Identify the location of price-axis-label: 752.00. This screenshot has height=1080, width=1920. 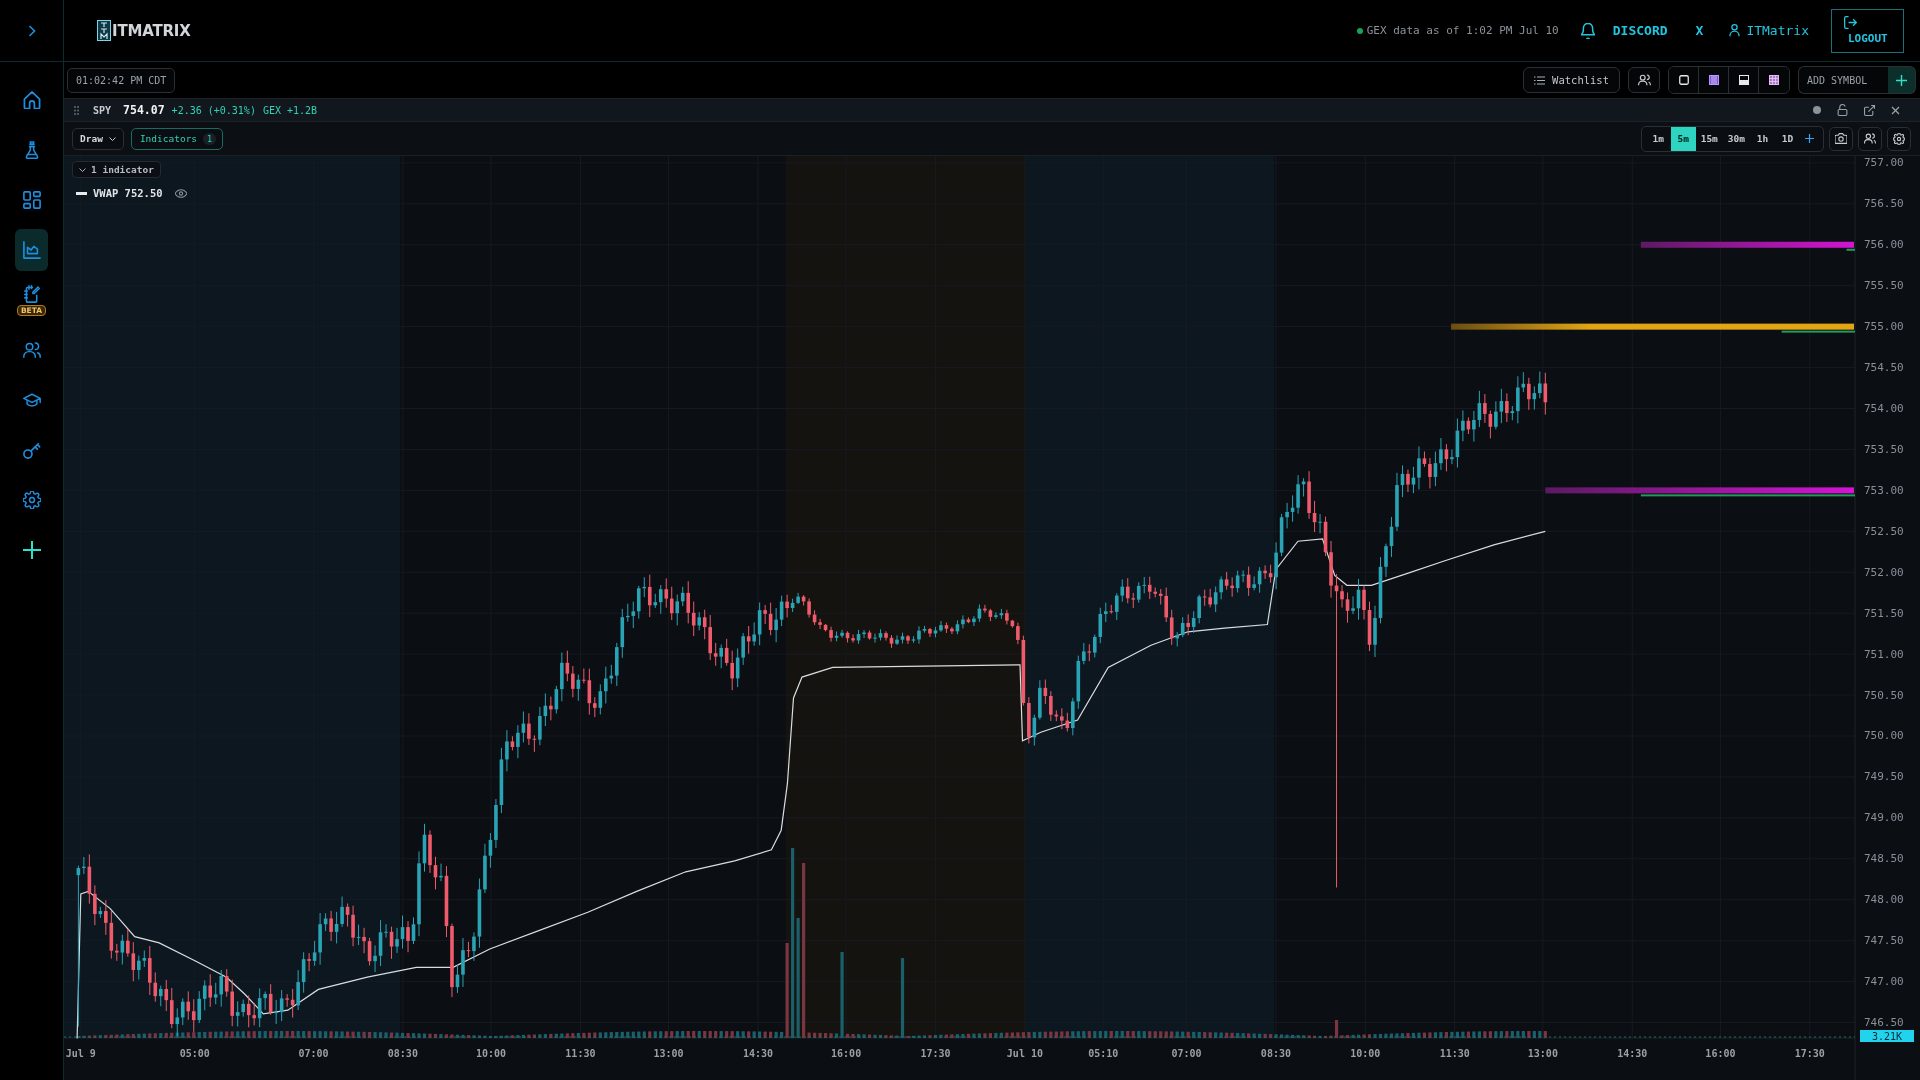
(1884, 572).